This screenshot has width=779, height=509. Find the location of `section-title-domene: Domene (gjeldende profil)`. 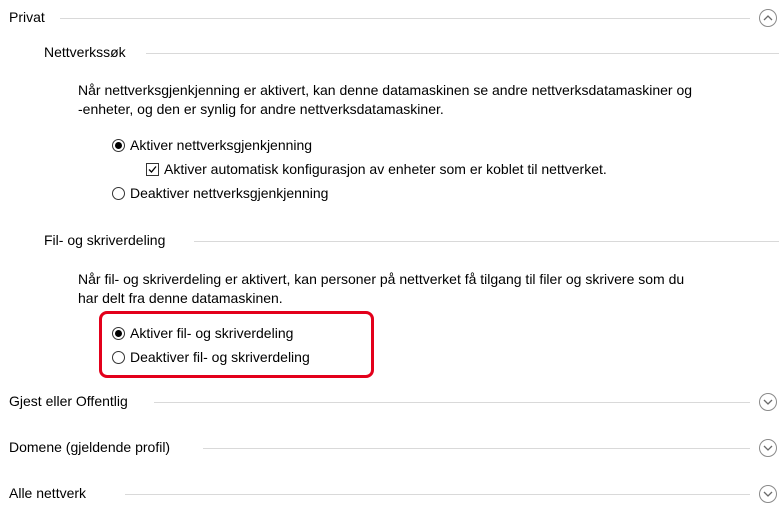

section-title-domene: Domene (gjeldende profil) is located at coordinates (90, 447).